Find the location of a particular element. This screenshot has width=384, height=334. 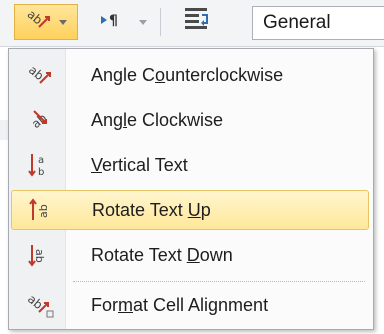

text-direction-pilcrow-icon: ¶ is located at coordinates (113, 22).